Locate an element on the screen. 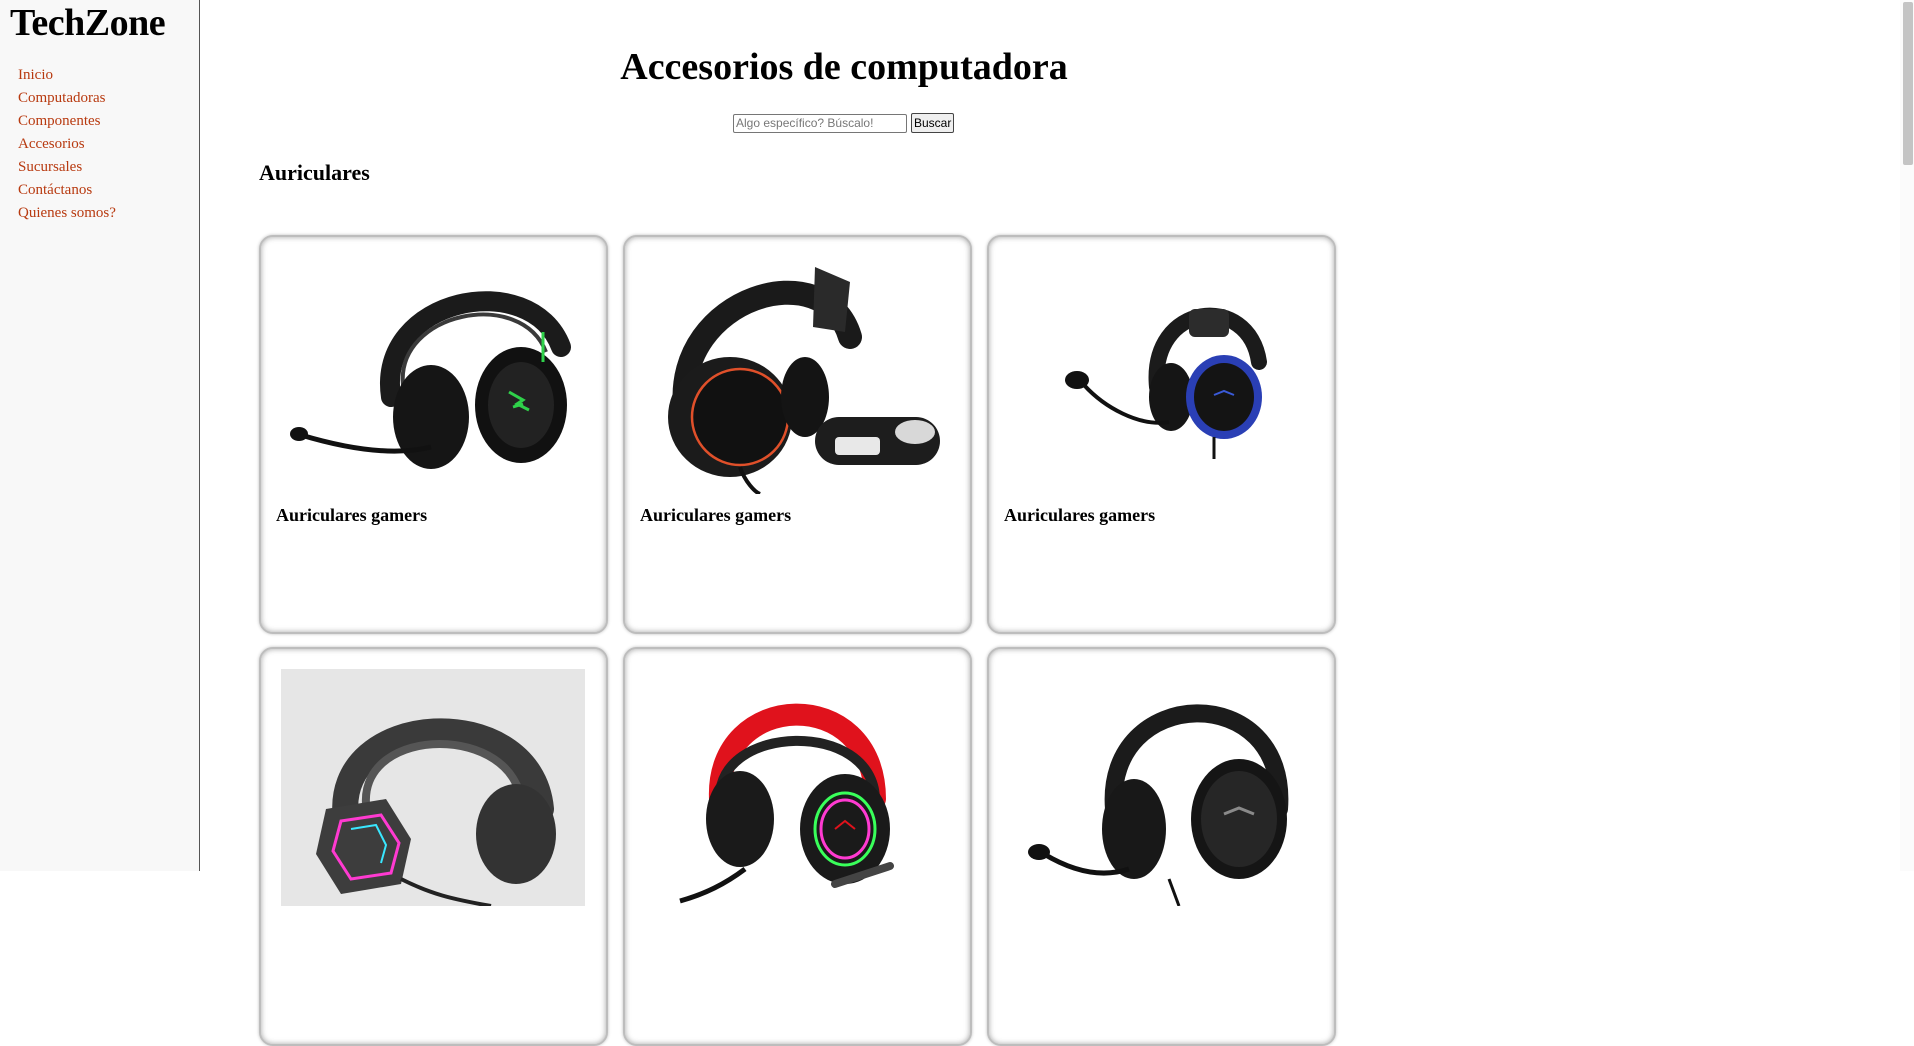  nav-item-quienes-somos: Quienes somos? is located at coordinates (108, 213).